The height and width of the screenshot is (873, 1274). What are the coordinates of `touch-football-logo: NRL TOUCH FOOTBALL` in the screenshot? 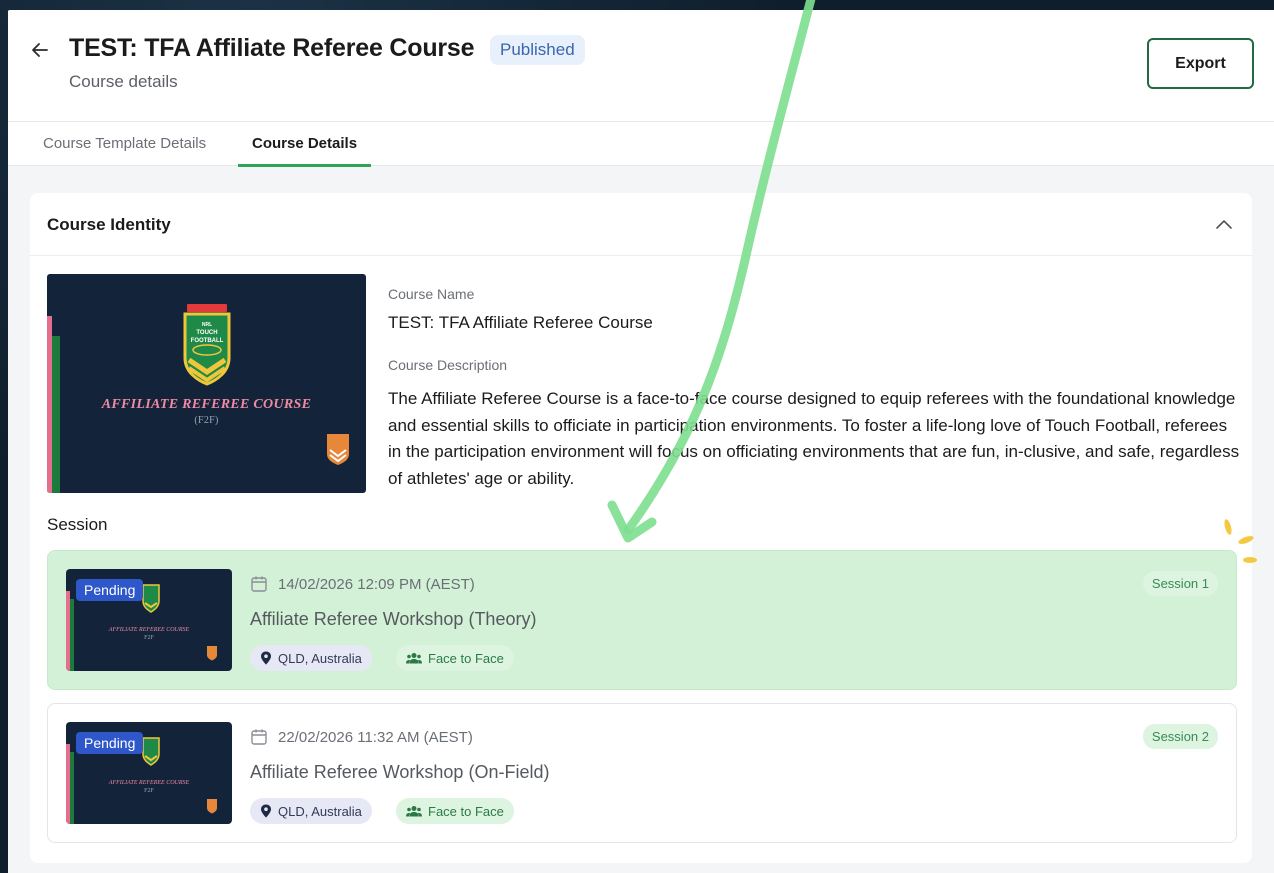 It's located at (207, 345).